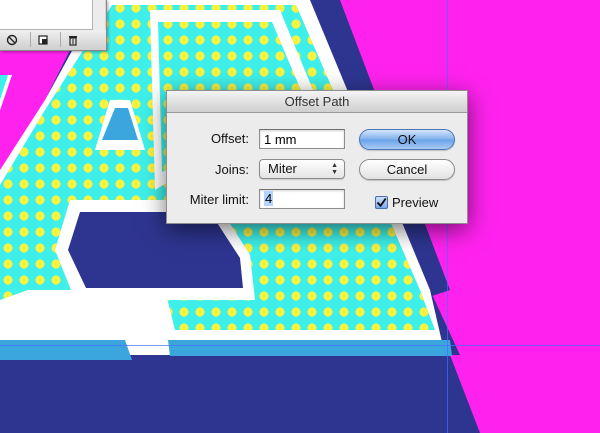 The width and height of the screenshot is (600, 433). What do you see at coordinates (407, 139) in the screenshot?
I see `ok-button: OK` at bounding box center [407, 139].